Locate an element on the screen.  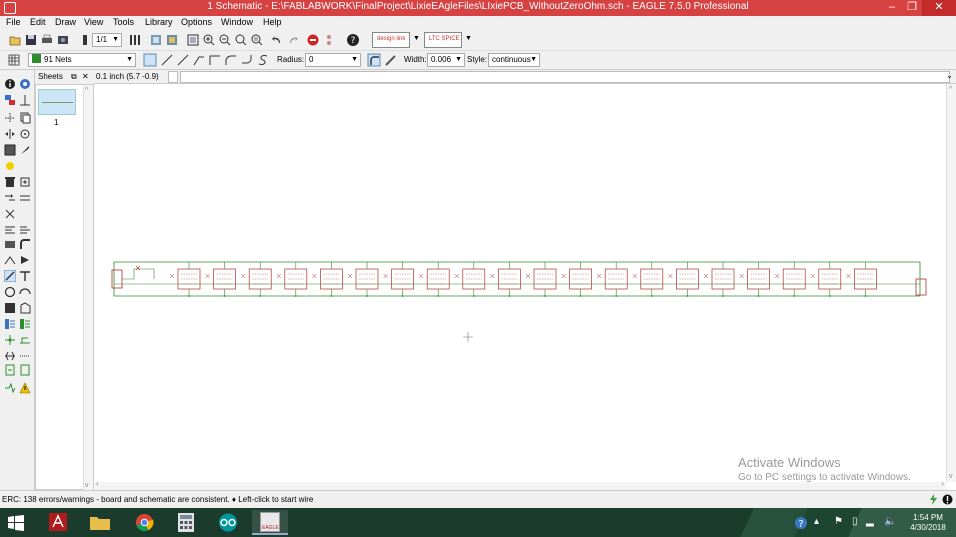
chevron-left-icon: ‹ is located at coordinates (97, 483).